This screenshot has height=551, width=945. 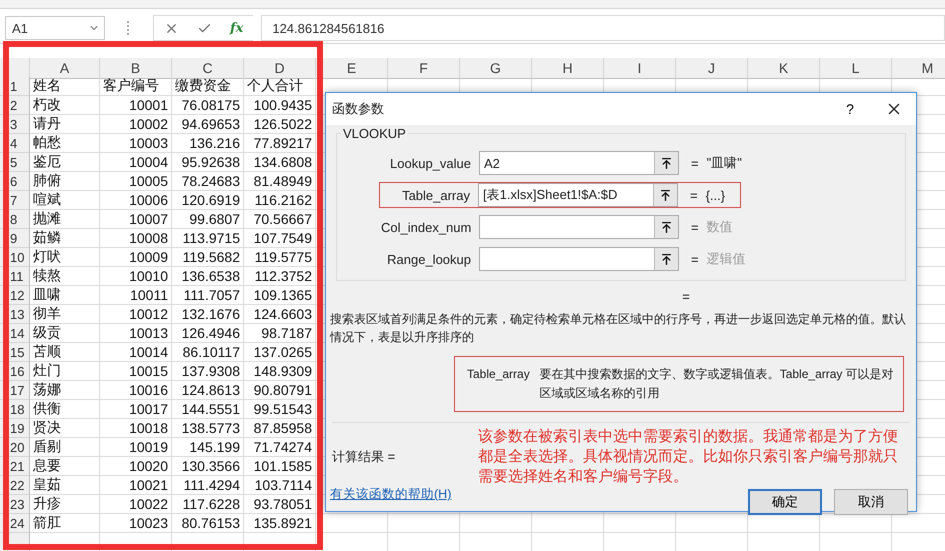 What do you see at coordinates (136, 466) in the screenshot?
I see `table-cell: 10020` at bounding box center [136, 466].